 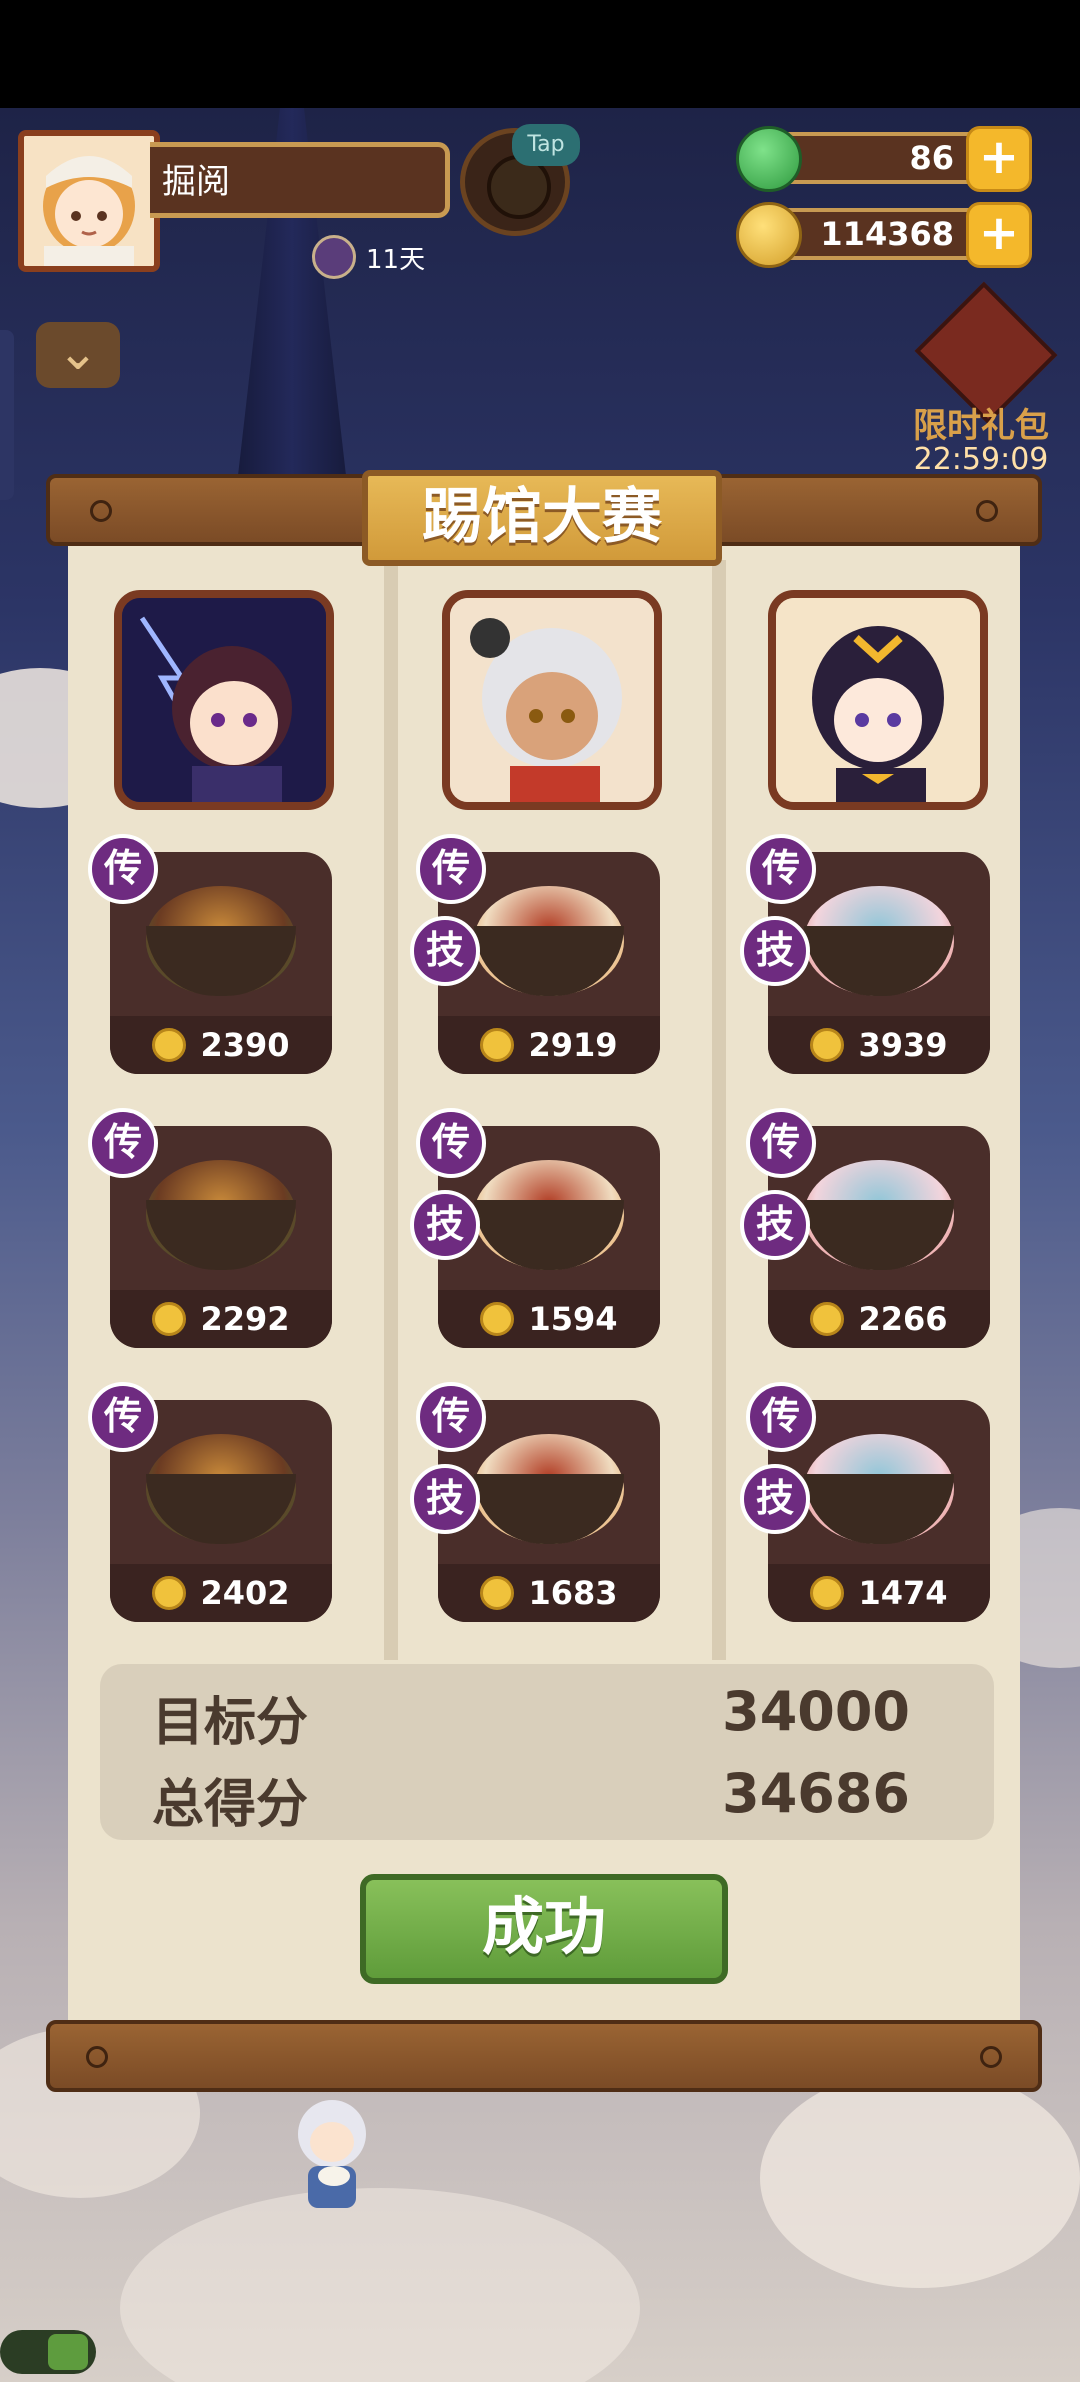 What do you see at coordinates (981, 459) in the screenshot?
I see `gift-timer: 22:59:09` at bounding box center [981, 459].